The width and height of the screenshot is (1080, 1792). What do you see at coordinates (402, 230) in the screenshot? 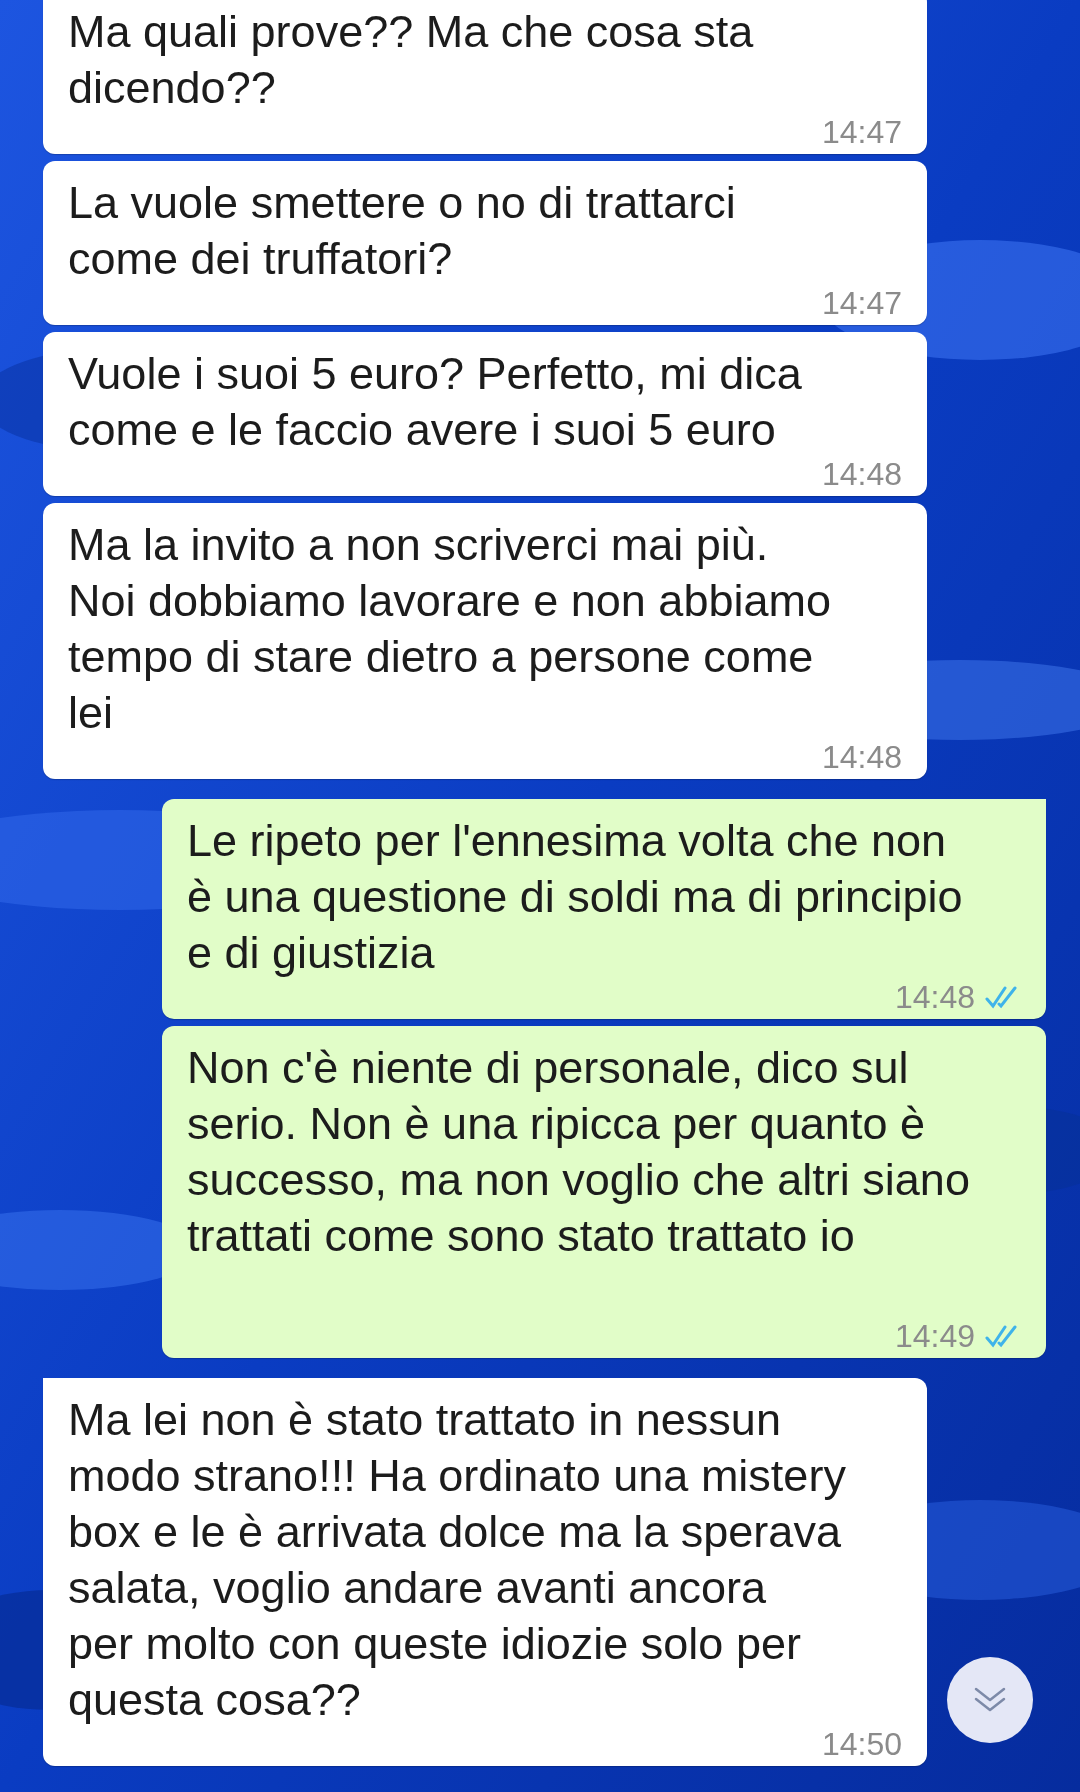
I see `message-text: La vuole smettere o no di trattarci come dei truffatori?` at bounding box center [402, 230].